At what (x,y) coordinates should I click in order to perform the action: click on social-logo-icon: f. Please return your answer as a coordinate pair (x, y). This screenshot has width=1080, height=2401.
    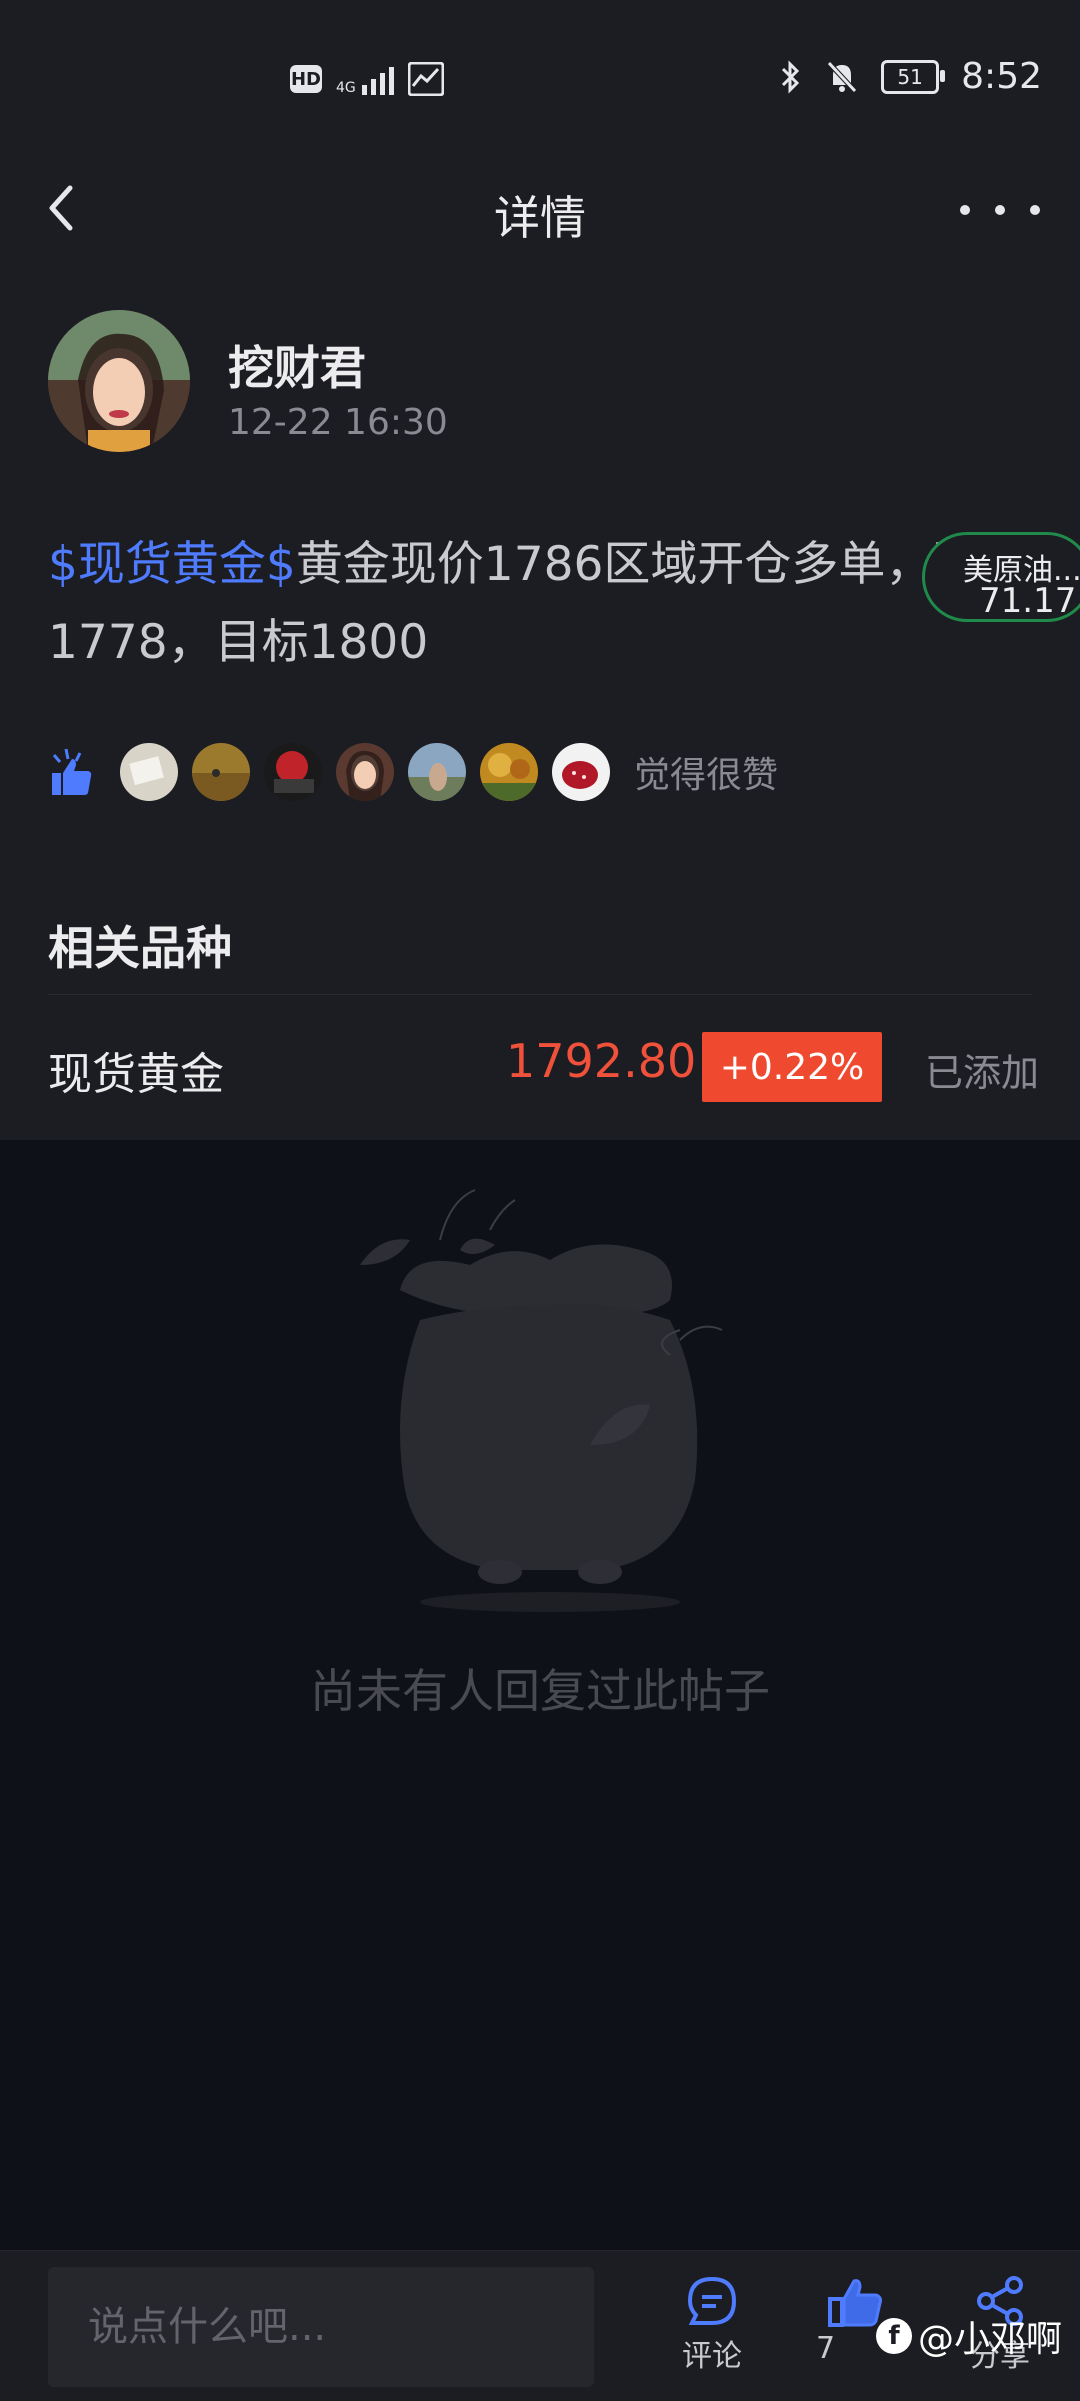
    Looking at the image, I should click on (894, 2336).